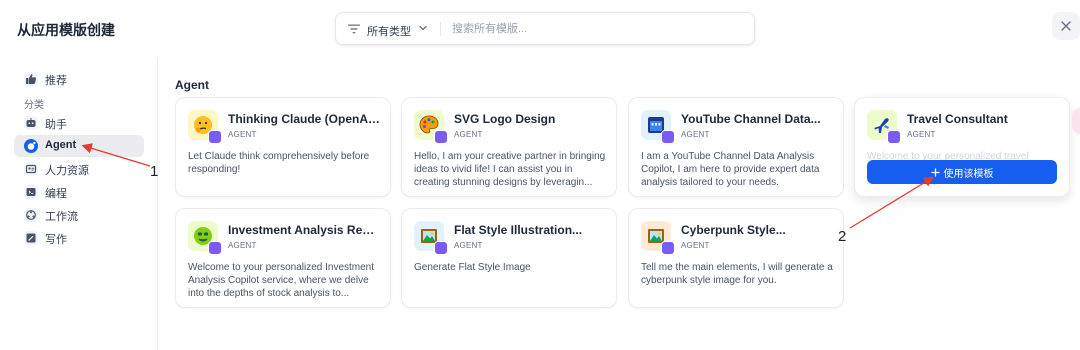 This screenshot has height=350, width=1080. Describe the element at coordinates (354, 29) in the screenshot. I see `filter-icon` at that location.